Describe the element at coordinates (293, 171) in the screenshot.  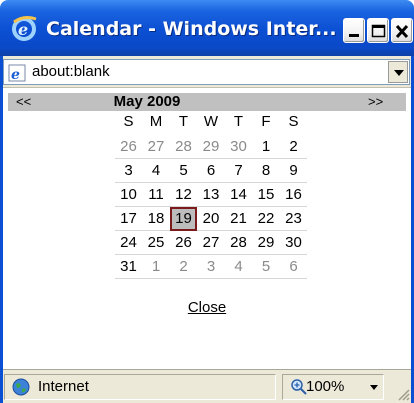
I see `day-cell: 9` at that location.